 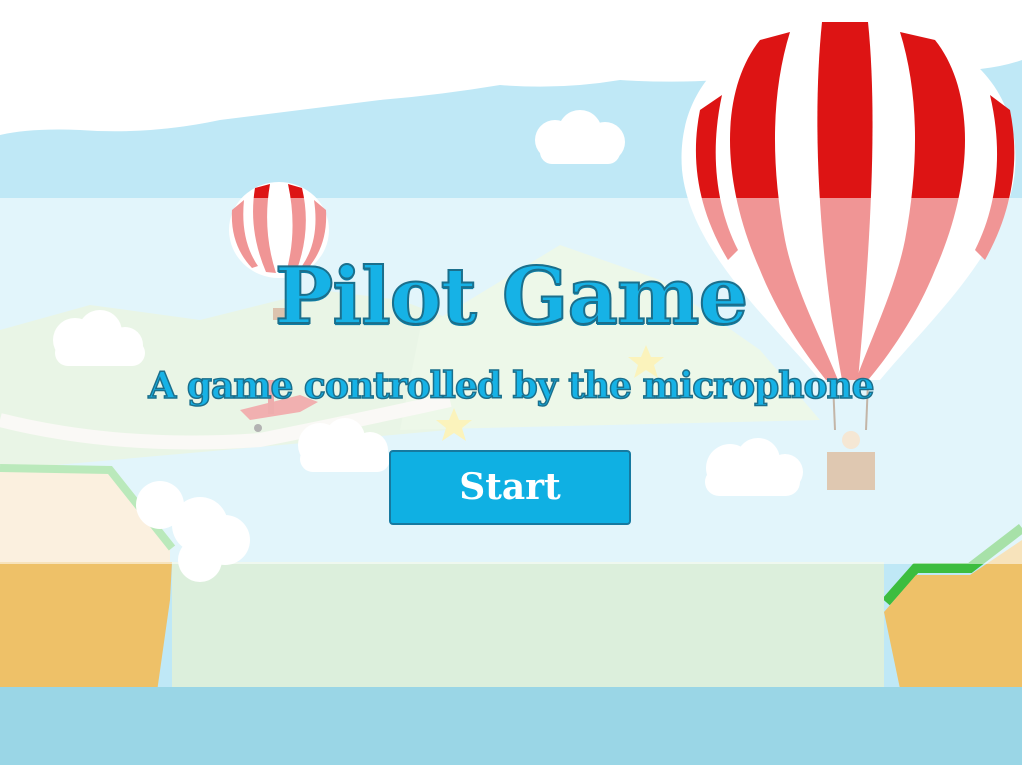 I want to click on title-container: Pilot Game, so click(x=511, y=297).